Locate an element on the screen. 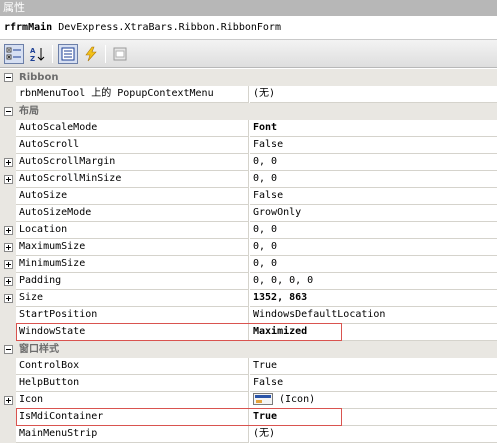 The height and width of the screenshot is (443, 497). events-lightning-icon is located at coordinates (91, 54).